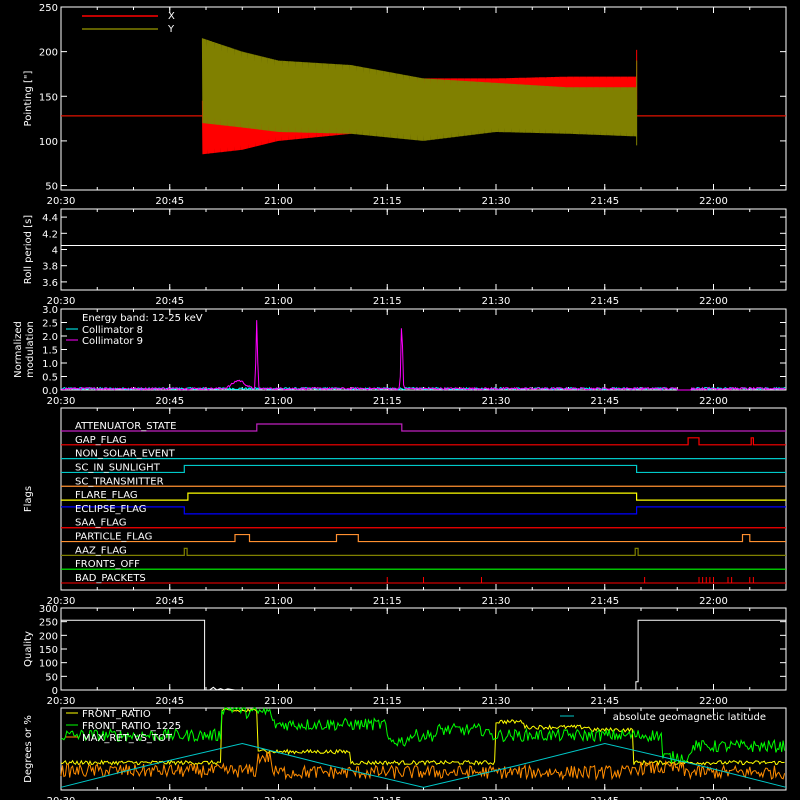 Image resolution: width=800 pixels, height=800 pixels. Describe the element at coordinates (116, 714) in the screenshot. I see `ratios-legend-label-front-ratio: FRONT_RATIO` at that location.